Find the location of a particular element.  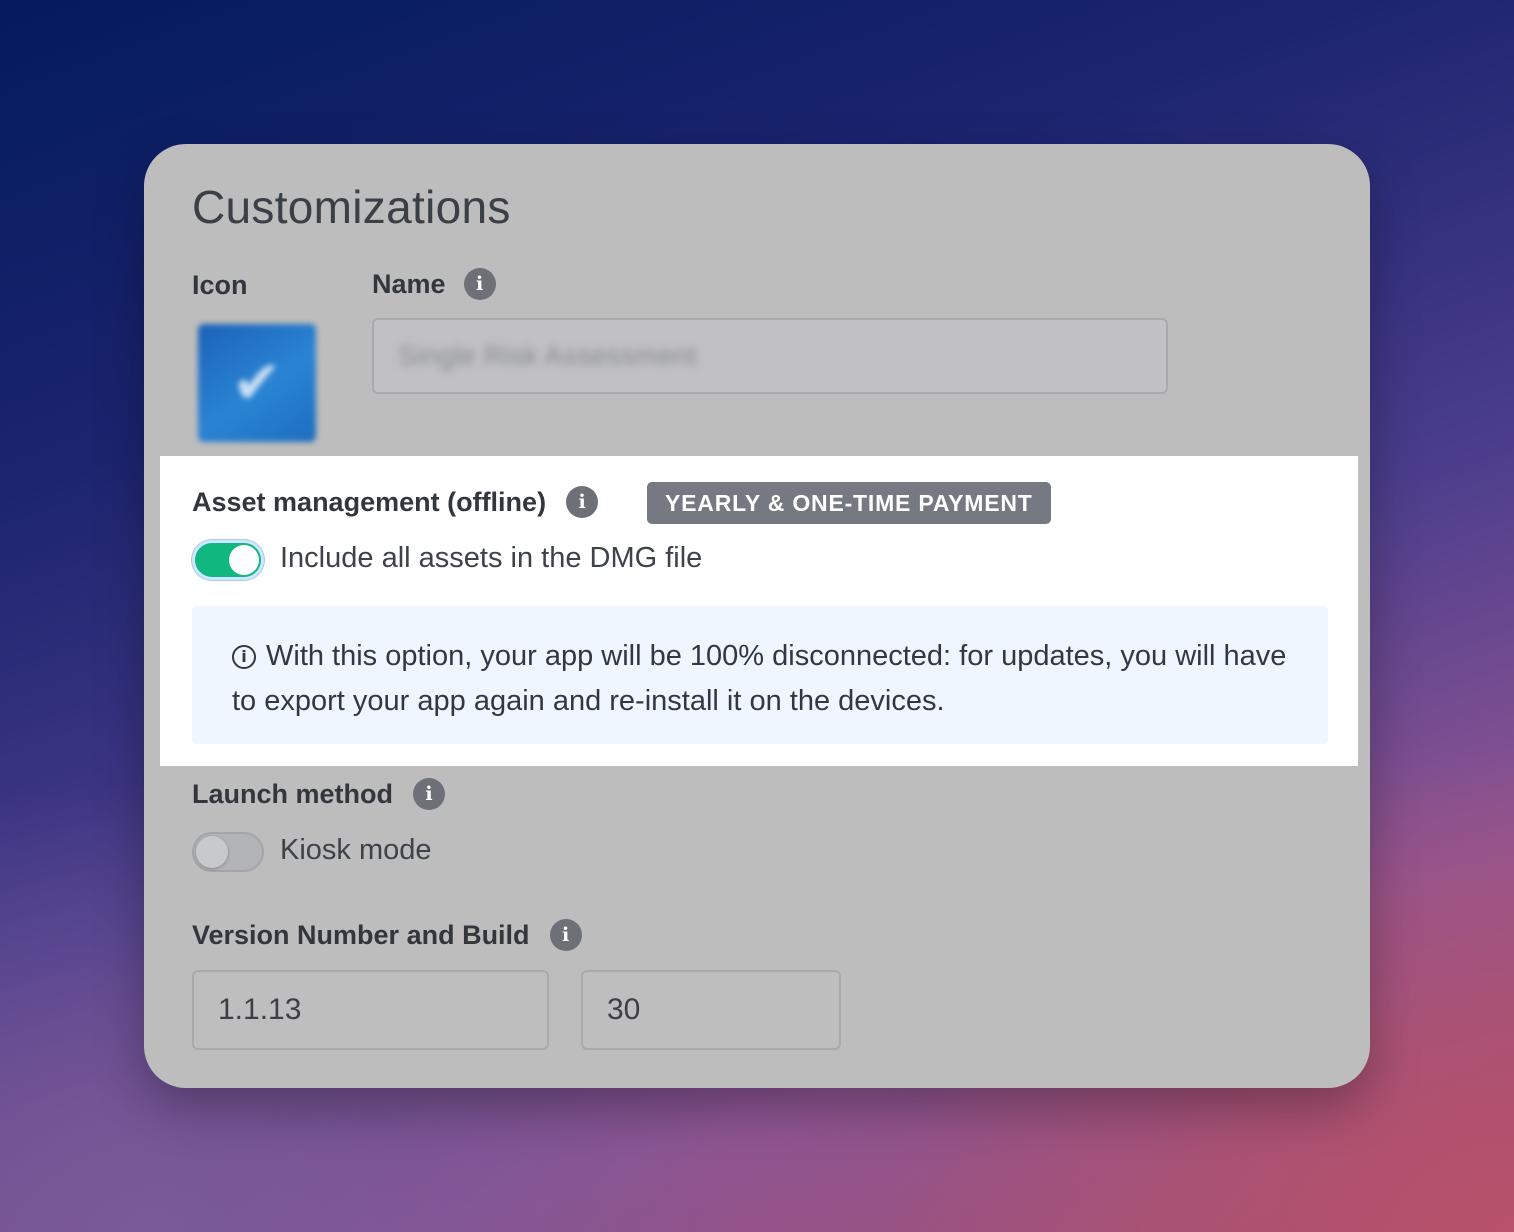

name-label: Name i is located at coordinates (434, 284).